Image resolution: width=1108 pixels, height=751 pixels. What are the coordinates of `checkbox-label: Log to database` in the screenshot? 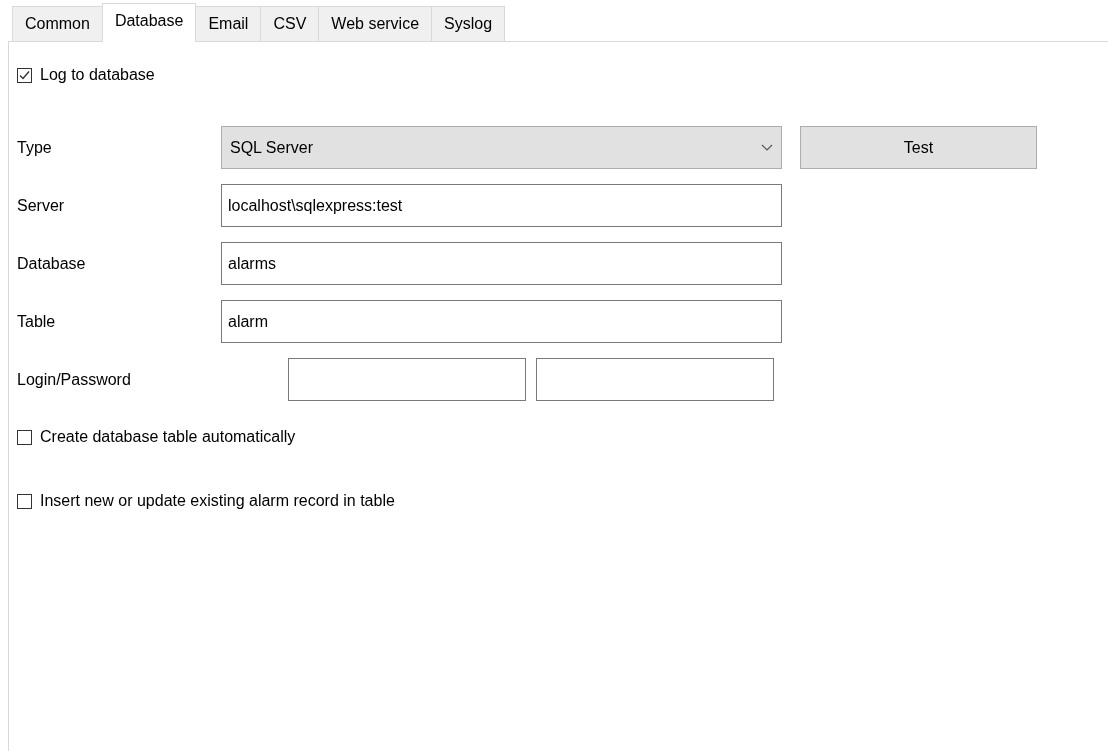 It's located at (97, 75).